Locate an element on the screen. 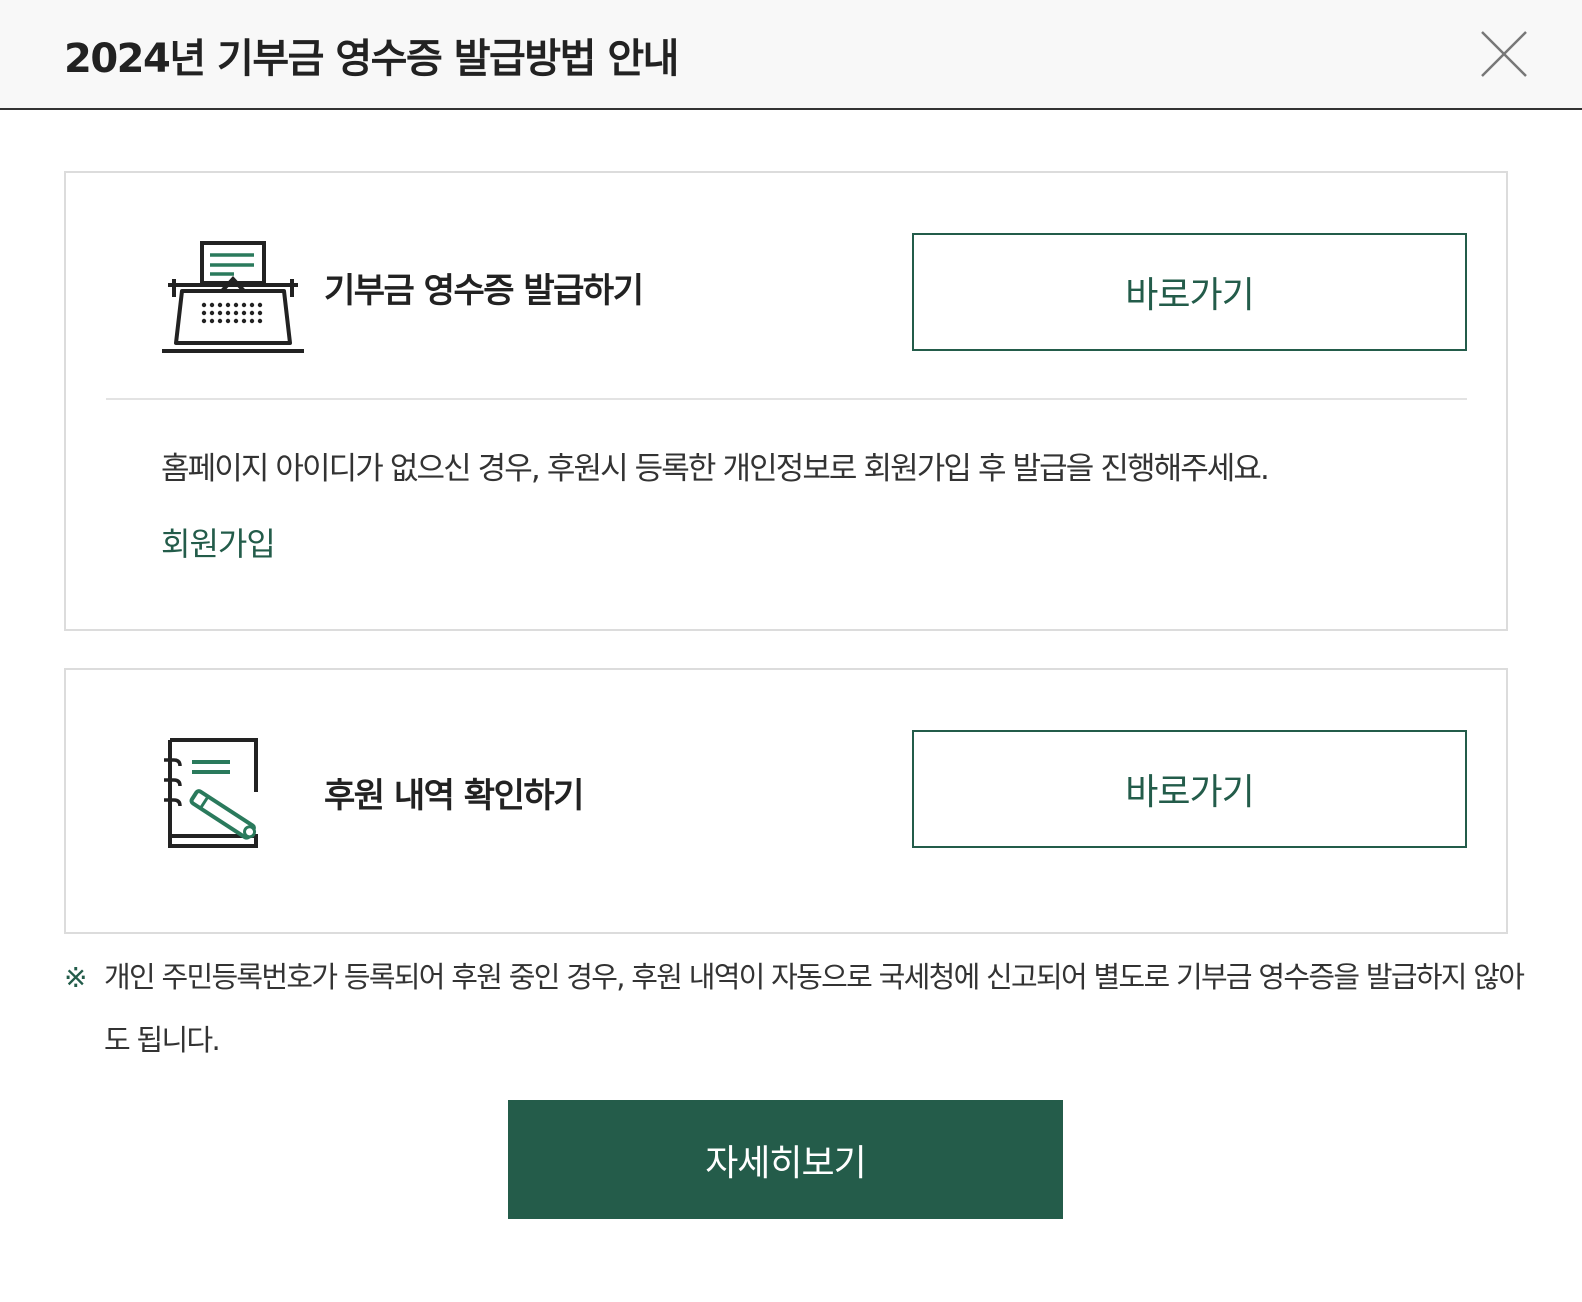 This screenshot has height=1302, width=1582. signup-link: 회원가입 is located at coordinates (218, 542).